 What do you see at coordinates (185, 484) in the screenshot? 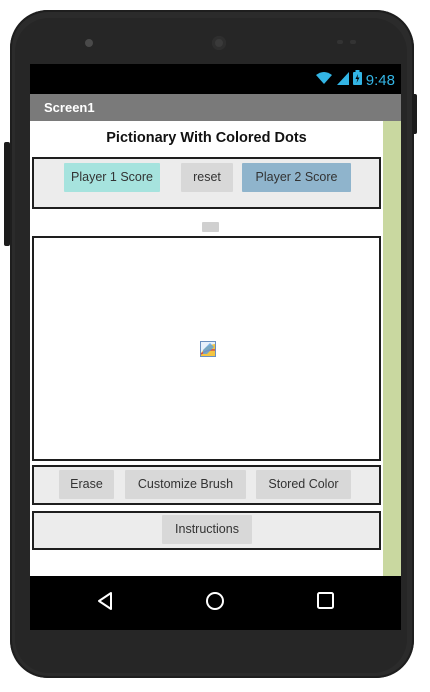
I see `customize-brush-button: Customize Brush` at bounding box center [185, 484].